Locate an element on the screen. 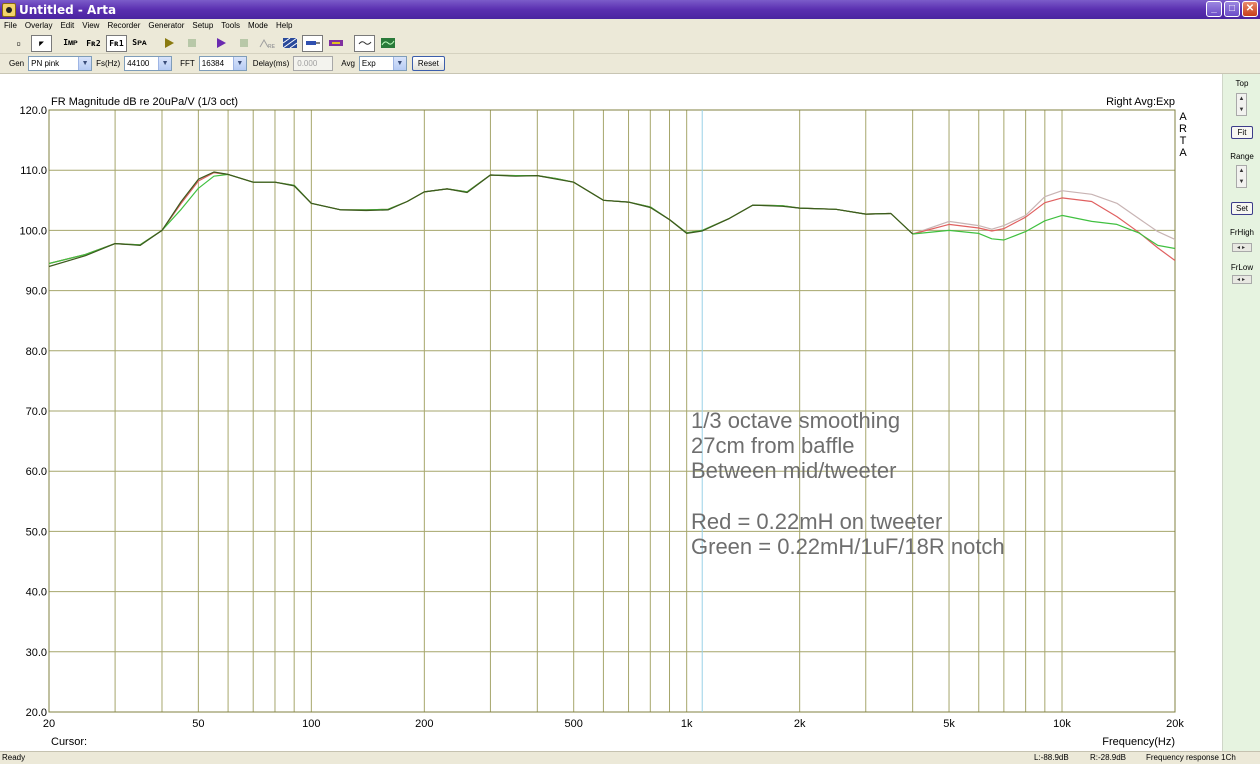 This screenshot has height=764, width=1260. y-tick-label: 80.0 is located at coordinates (36, 352).